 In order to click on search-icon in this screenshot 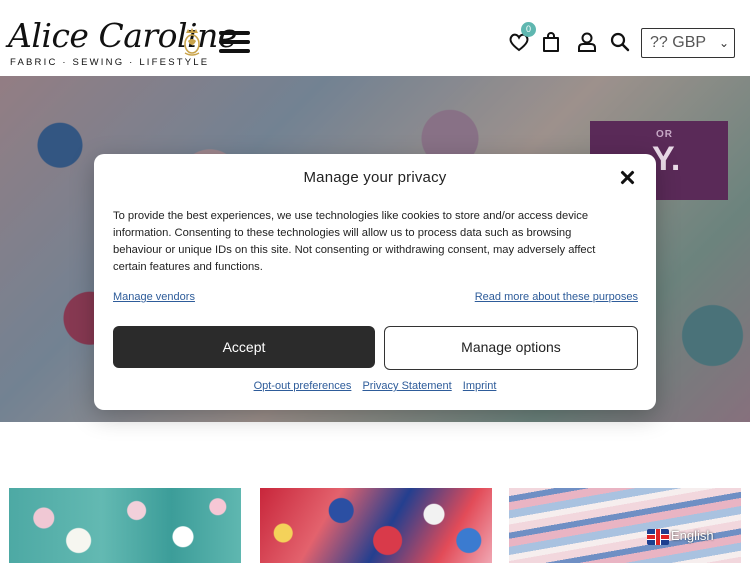, I will do `click(620, 42)`.